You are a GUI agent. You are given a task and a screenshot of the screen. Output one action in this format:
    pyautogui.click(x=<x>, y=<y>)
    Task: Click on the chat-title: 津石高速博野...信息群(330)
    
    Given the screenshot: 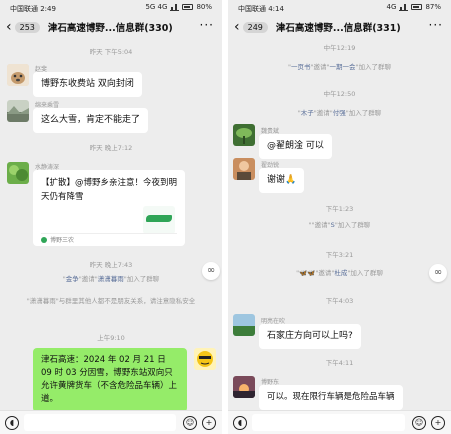 What is the action you would take?
    pyautogui.click(x=110, y=28)
    